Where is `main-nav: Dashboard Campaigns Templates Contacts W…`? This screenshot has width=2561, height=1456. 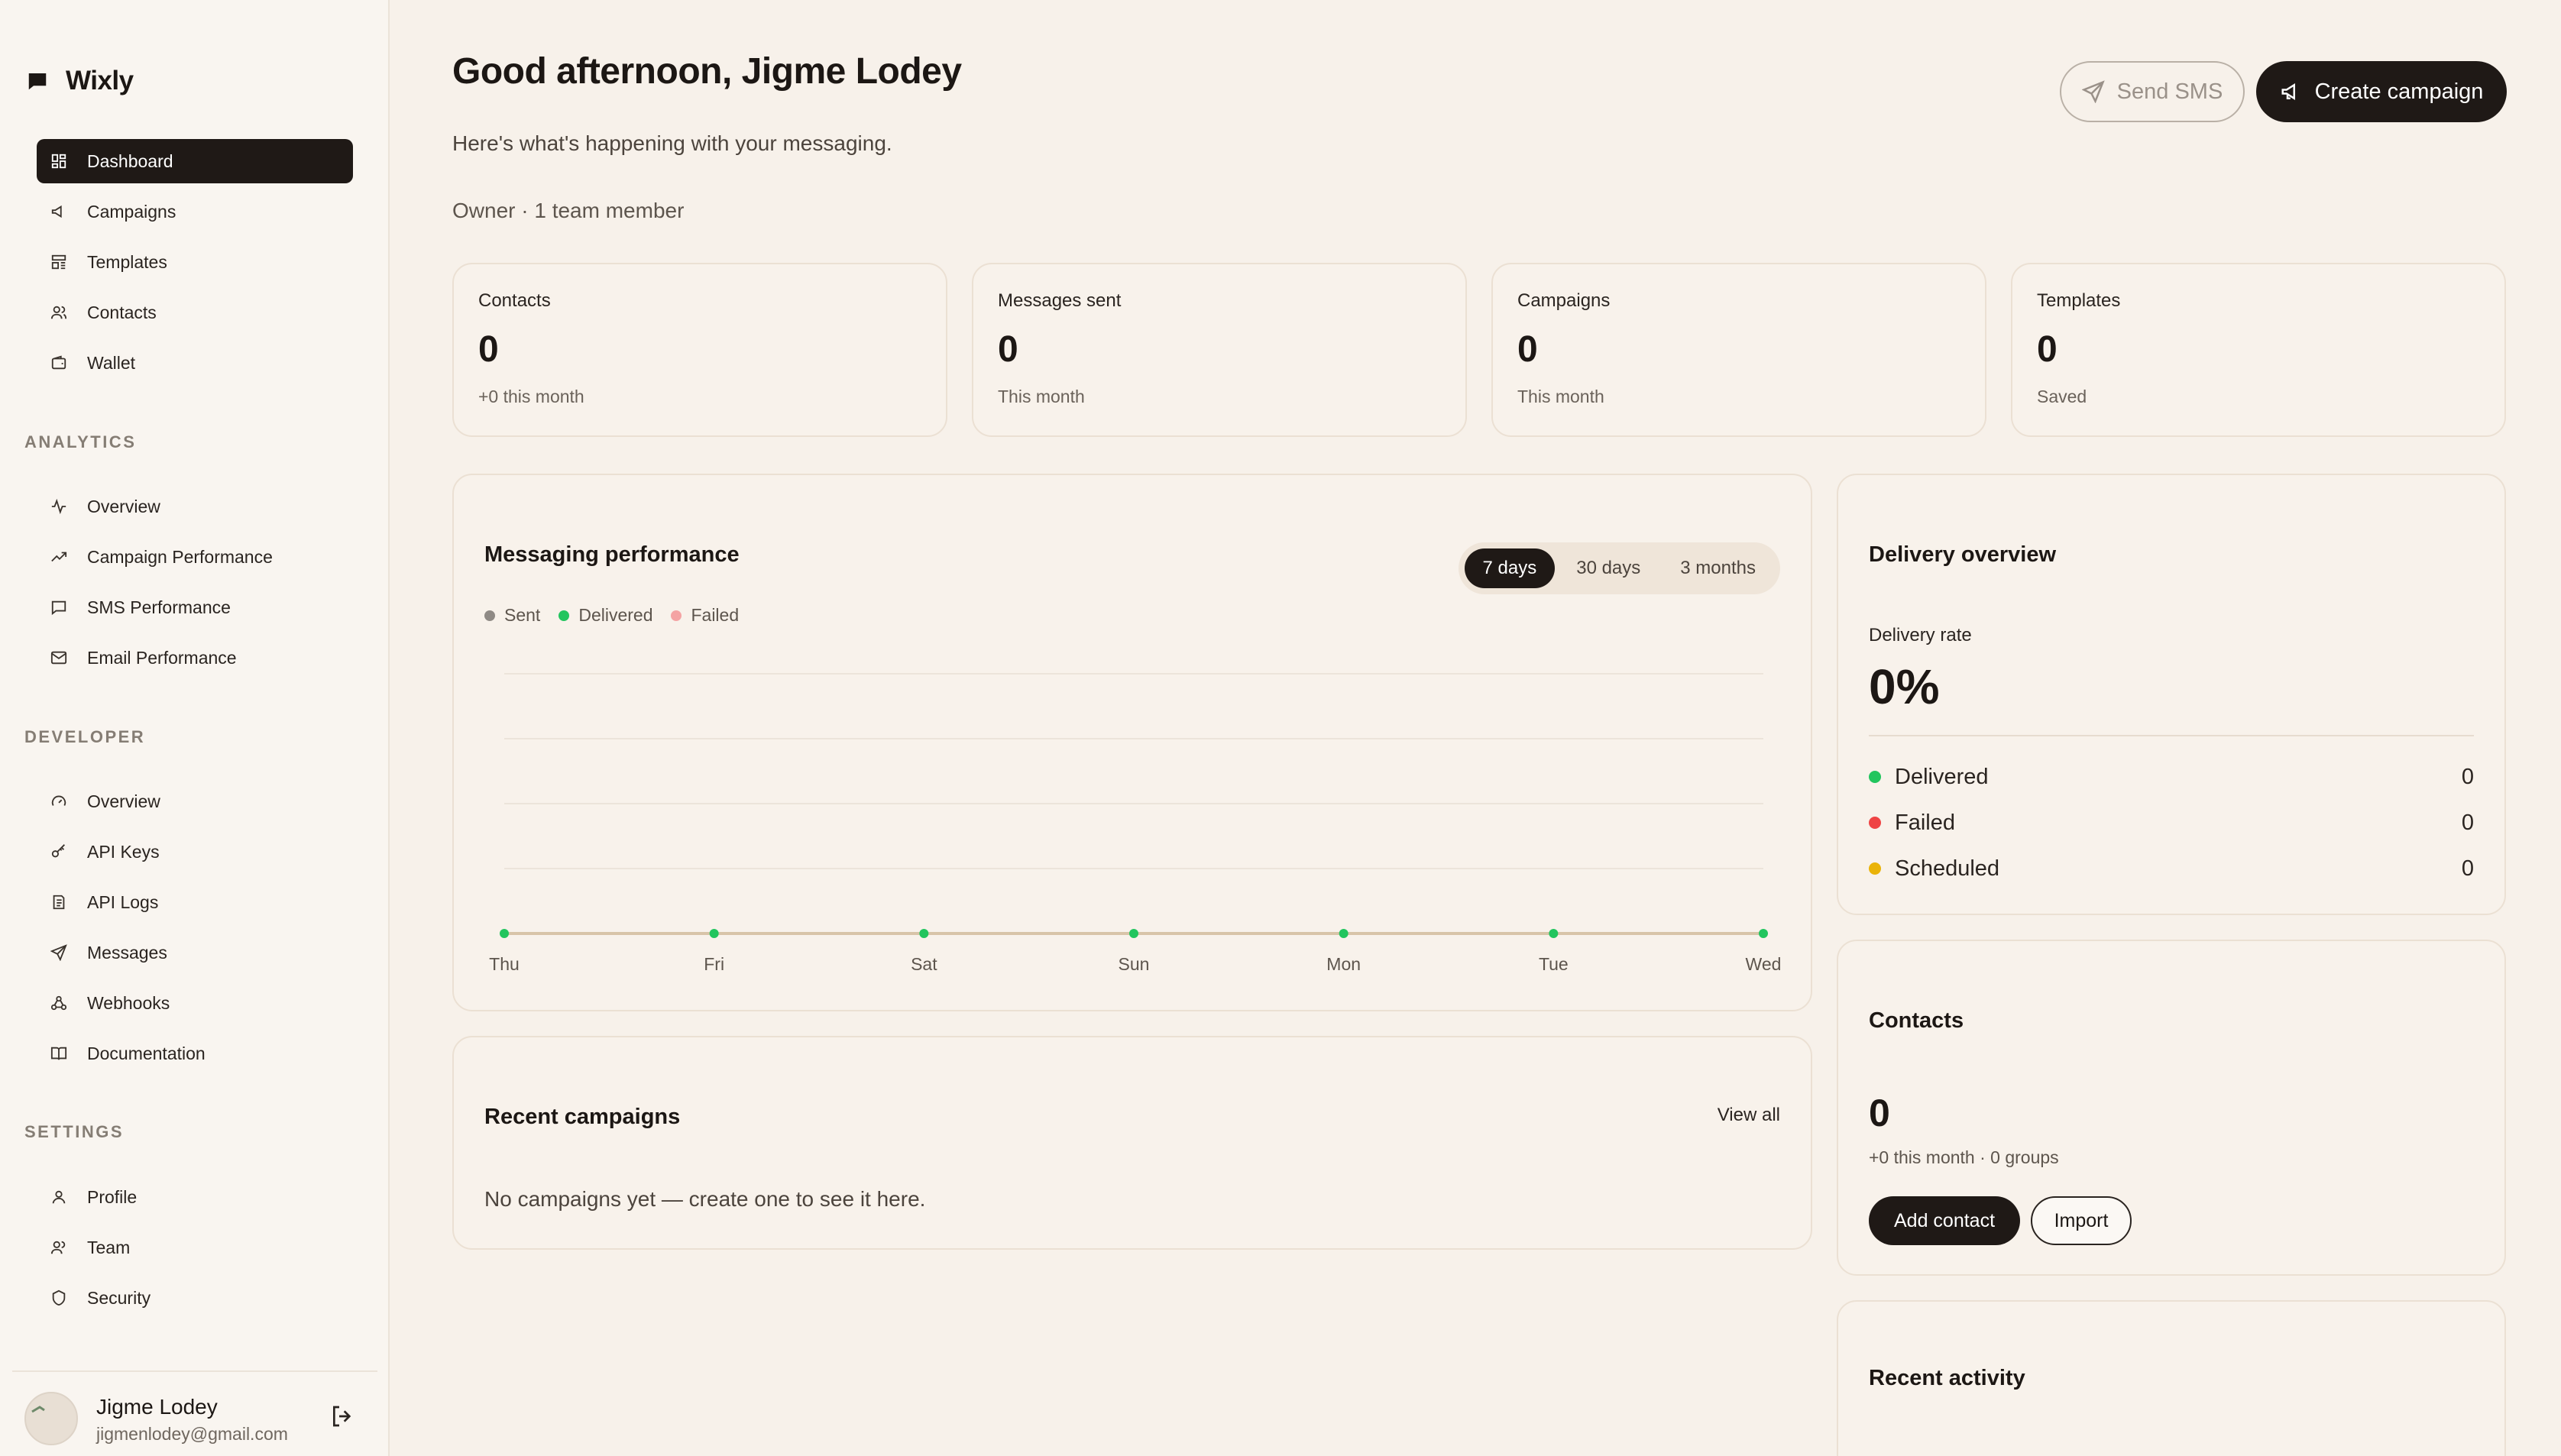 main-nav: Dashboard Campaigns Templates Contacts W… is located at coordinates (195, 265).